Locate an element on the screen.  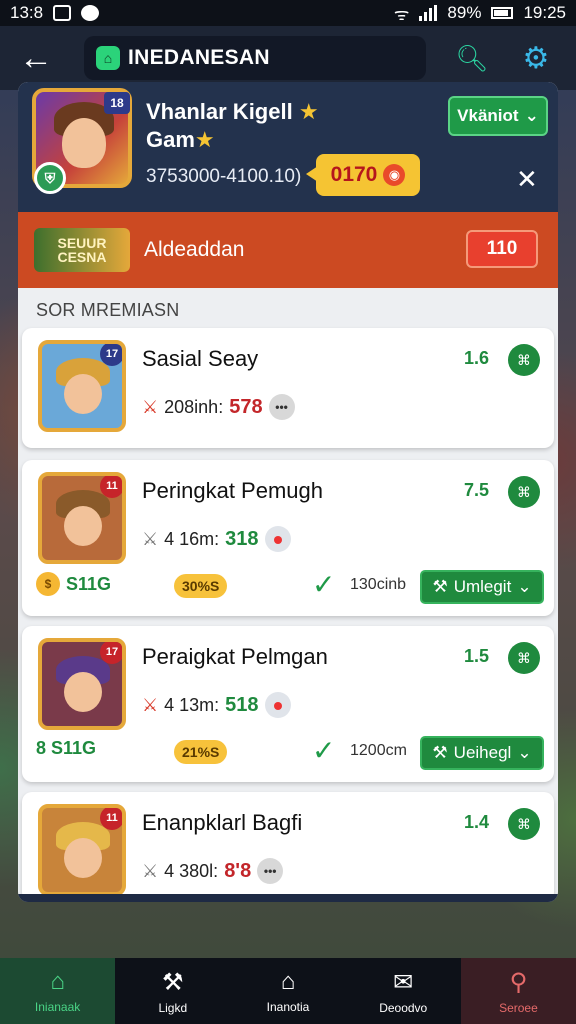
profile-action-button: Vkäniot ⌄ is located at coordinates (498, 116).